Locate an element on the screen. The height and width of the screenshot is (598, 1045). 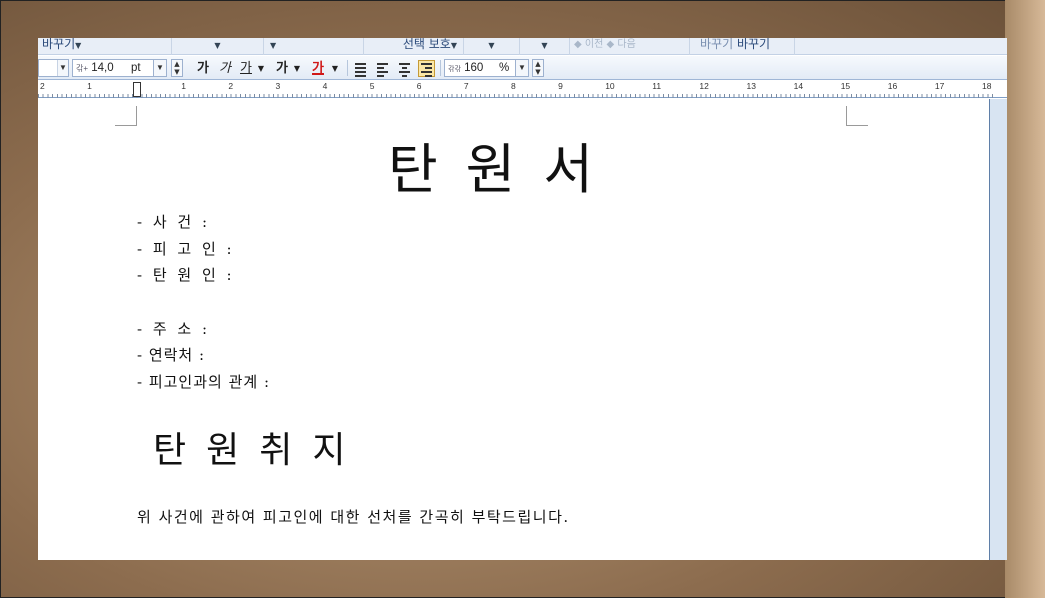
align-center-button is located at coordinates (404, 68).